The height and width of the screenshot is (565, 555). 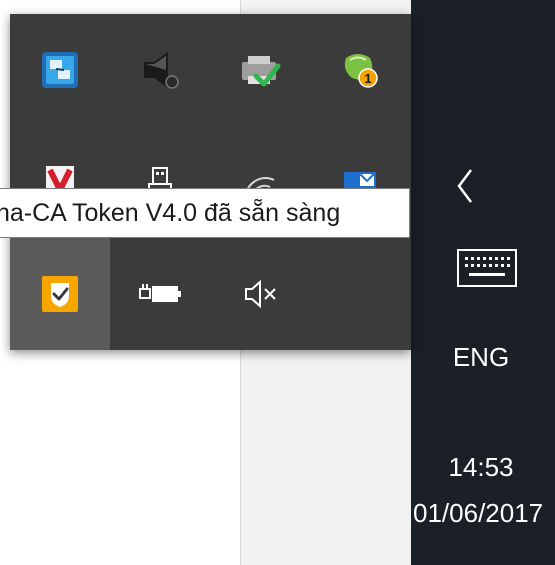 I want to click on chevron-left-icon, so click(x=467, y=186).